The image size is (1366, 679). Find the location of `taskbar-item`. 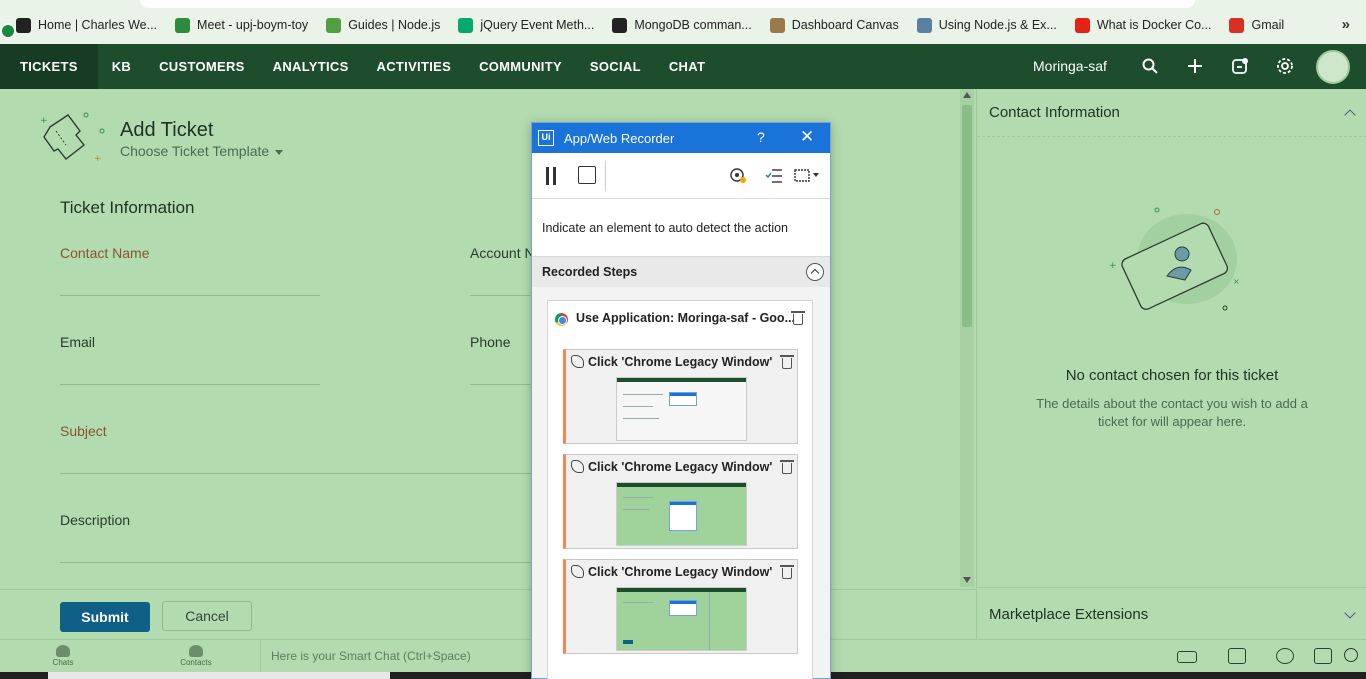

taskbar-item is located at coordinates (219, 675).